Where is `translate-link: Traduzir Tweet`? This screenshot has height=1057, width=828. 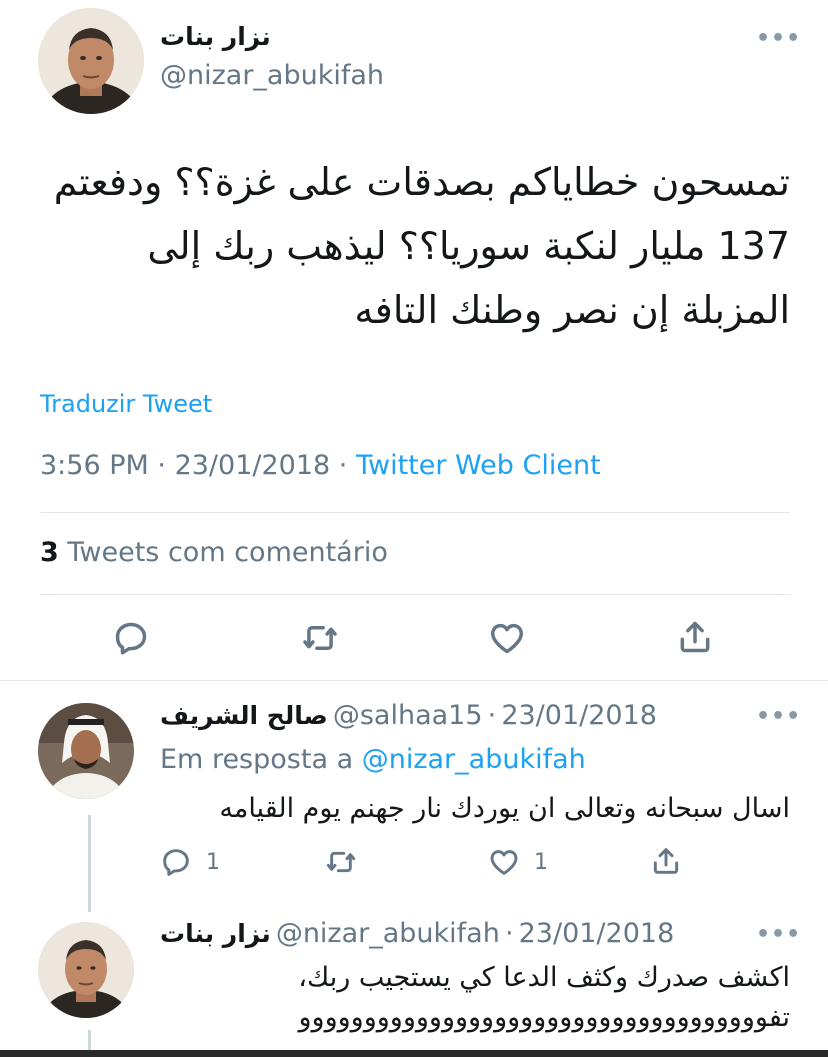
translate-link: Traduzir Tweet is located at coordinates (126, 404).